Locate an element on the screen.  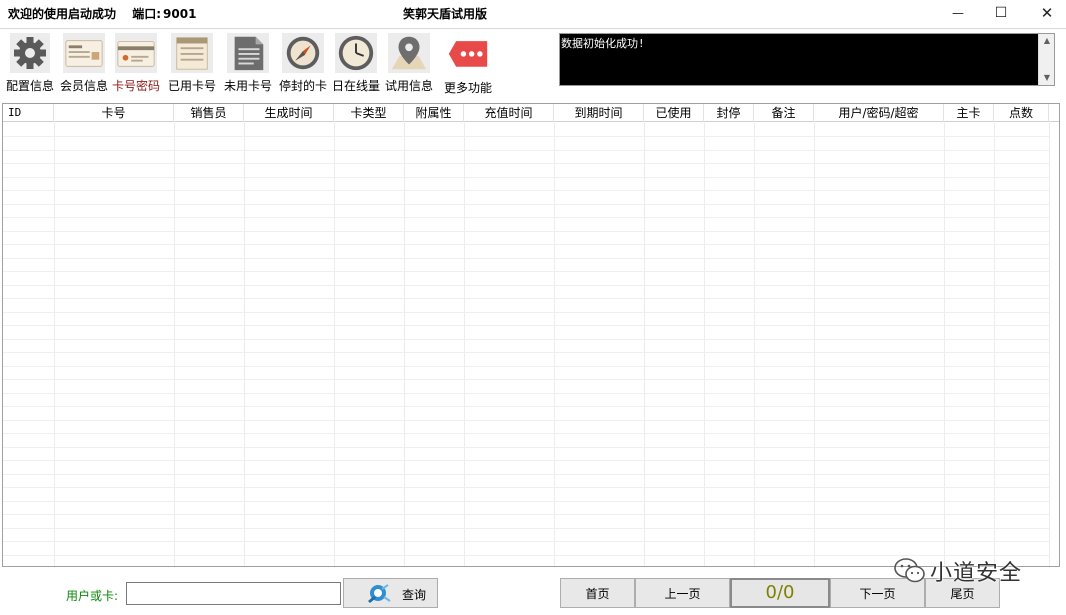
toolbar-used-card-button: 已用卡号 is located at coordinates (192, 63).